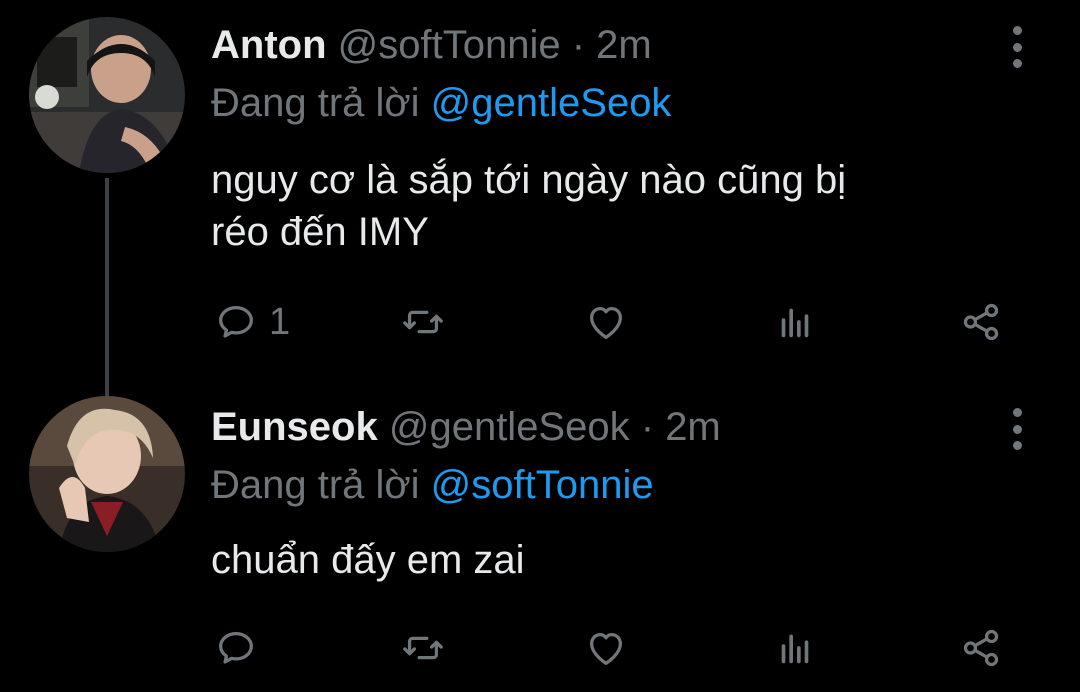  What do you see at coordinates (280, 321) in the screenshot?
I see `reply-count: 1` at bounding box center [280, 321].